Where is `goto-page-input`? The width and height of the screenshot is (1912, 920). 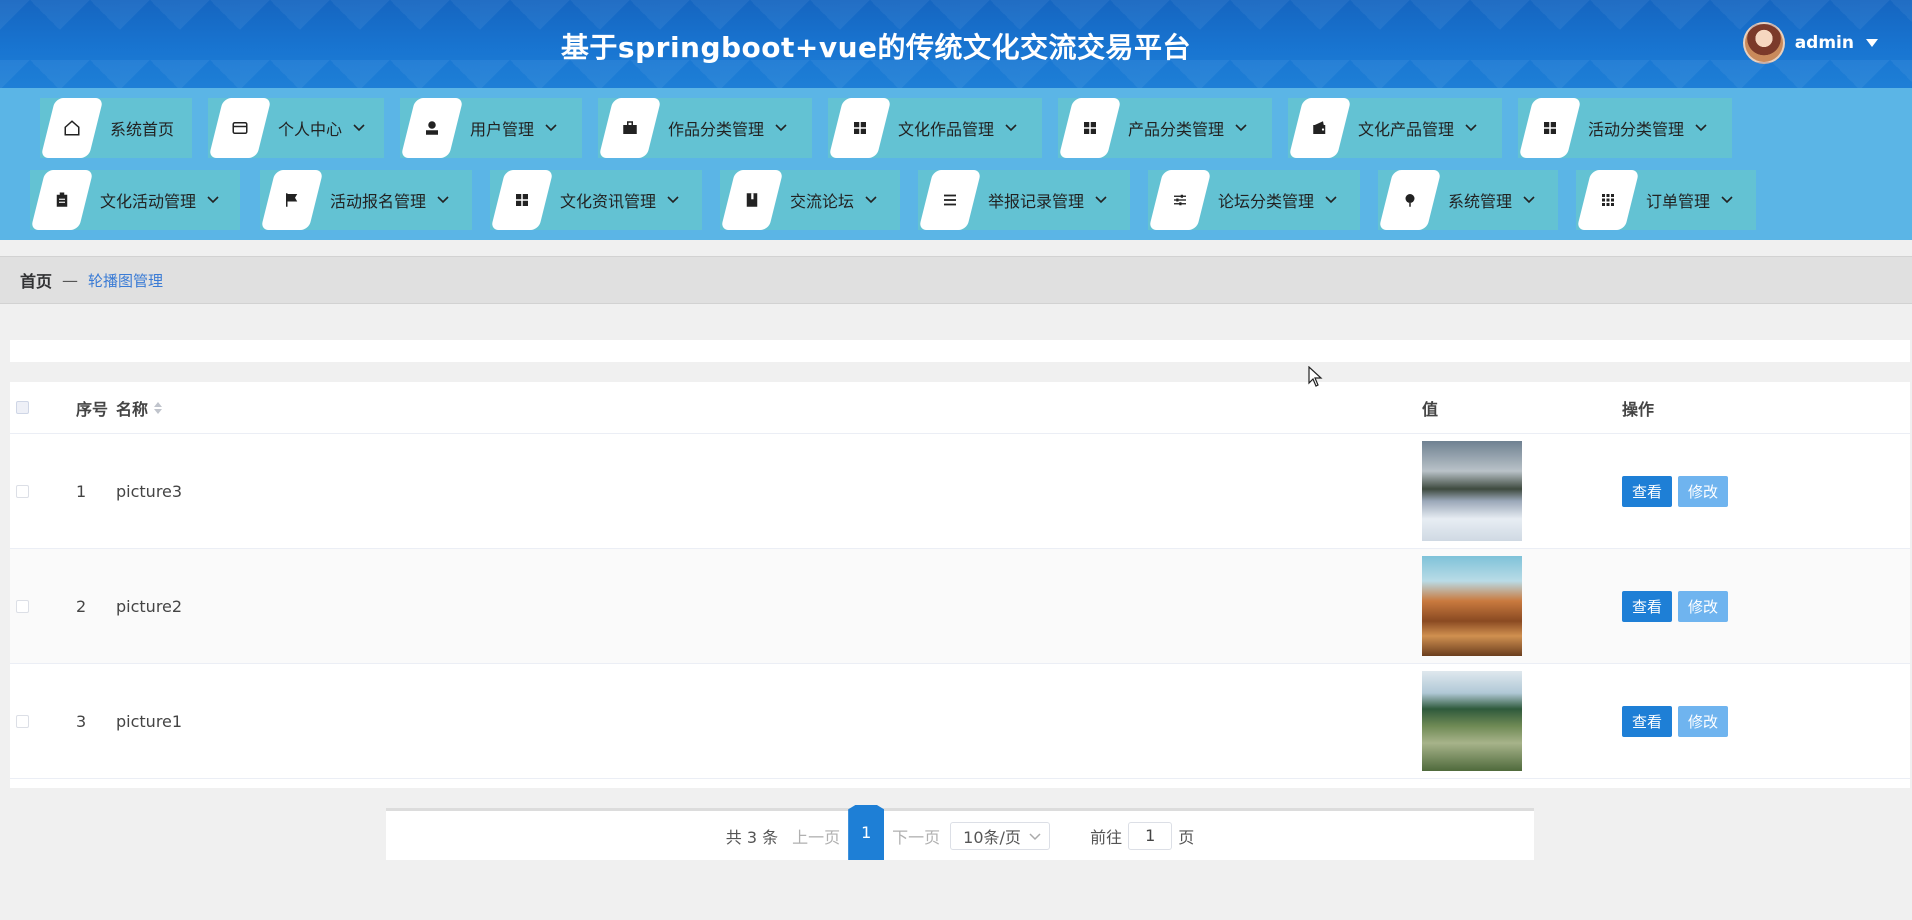 goto-page-input is located at coordinates (1150, 835).